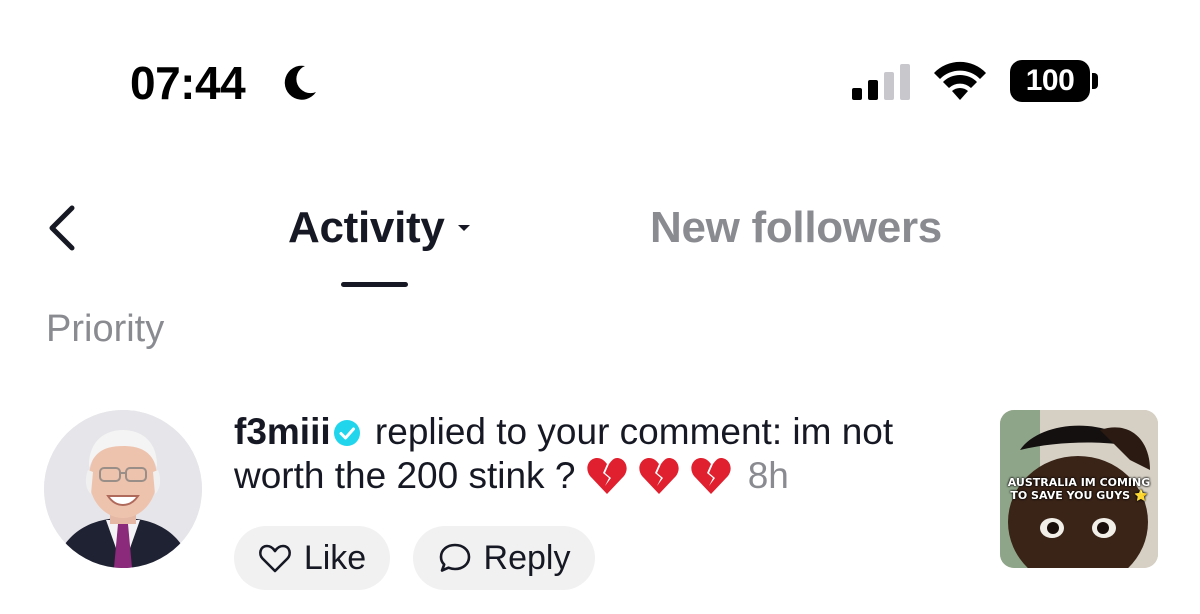  Describe the element at coordinates (454, 557) in the screenshot. I see `speech-bubble-icon` at that location.